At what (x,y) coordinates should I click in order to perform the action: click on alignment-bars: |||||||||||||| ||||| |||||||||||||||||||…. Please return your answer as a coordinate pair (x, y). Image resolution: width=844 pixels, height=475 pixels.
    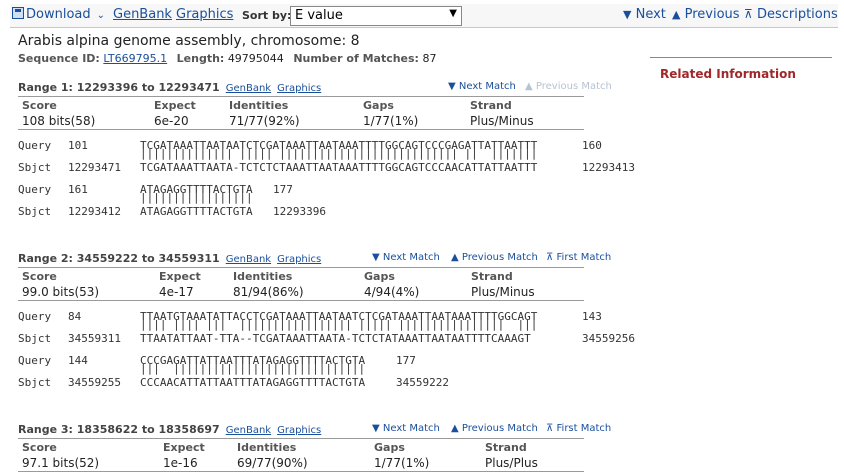
    Looking at the image, I should click on (339, 153).